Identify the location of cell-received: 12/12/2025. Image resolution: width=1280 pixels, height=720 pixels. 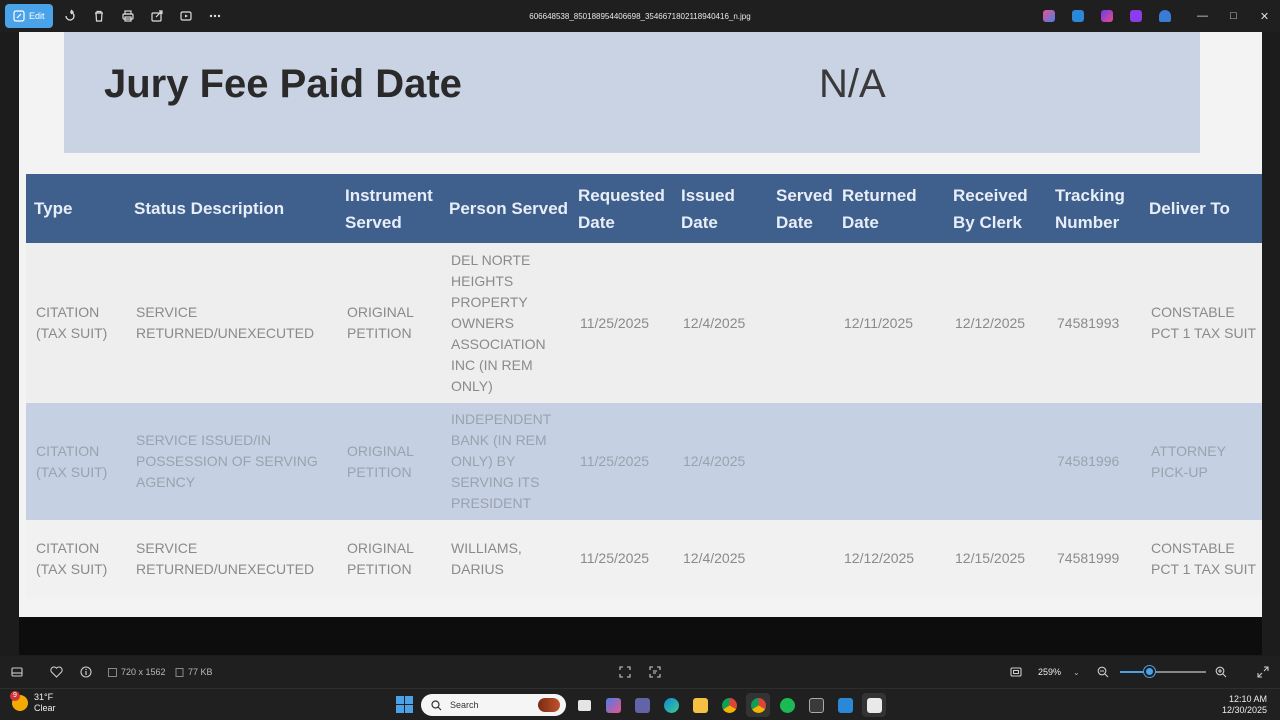
(996, 323).